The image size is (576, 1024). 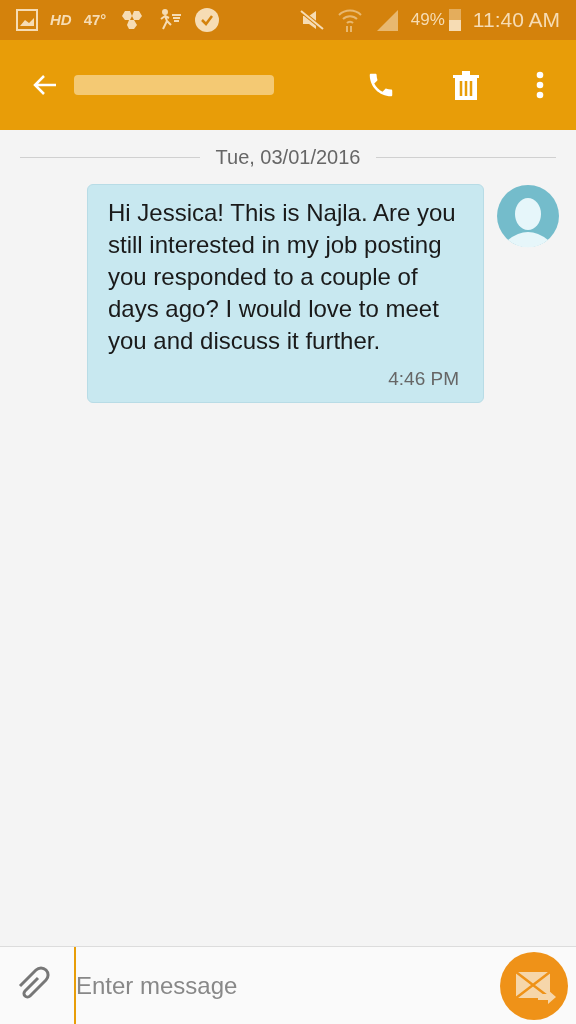 I want to click on avatar, so click(x=528, y=216).